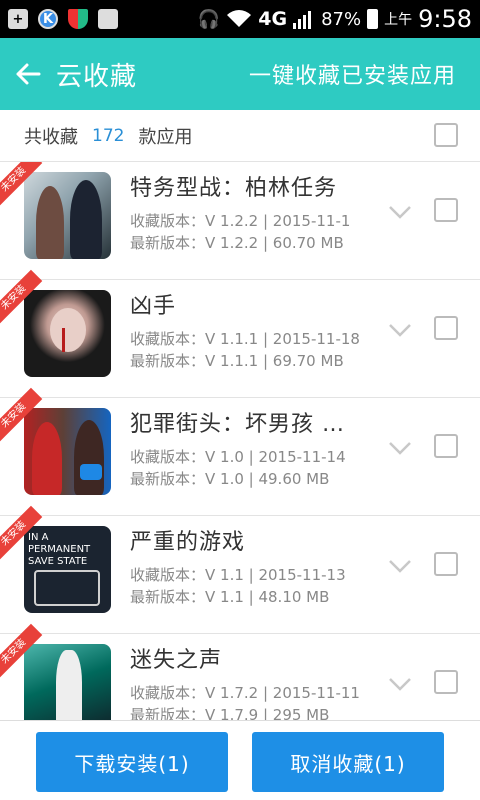 This screenshot has height=800, width=480. What do you see at coordinates (108, 19) in the screenshot?
I see `image-icon` at bounding box center [108, 19].